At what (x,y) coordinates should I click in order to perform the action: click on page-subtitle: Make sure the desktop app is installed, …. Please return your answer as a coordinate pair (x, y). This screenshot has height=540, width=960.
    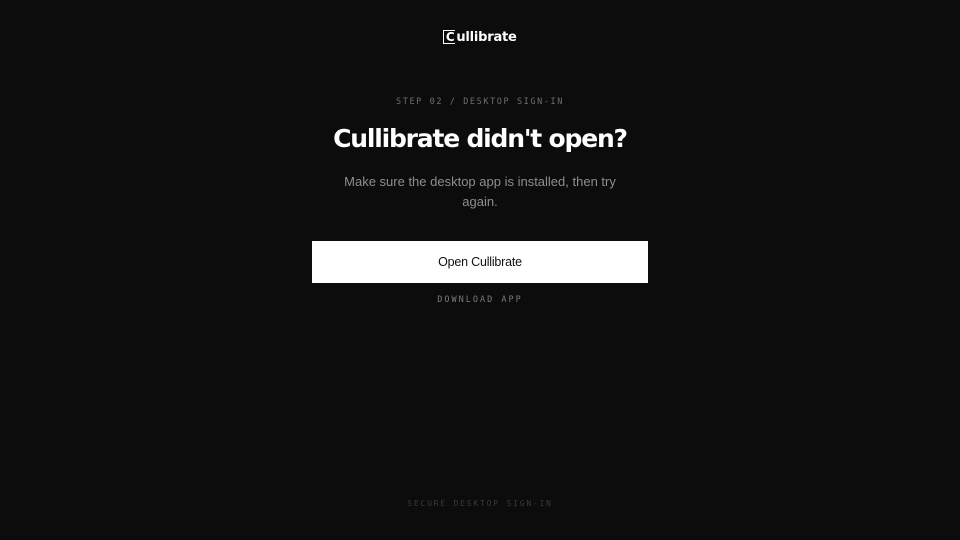
    Looking at the image, I should click on (480, 191).